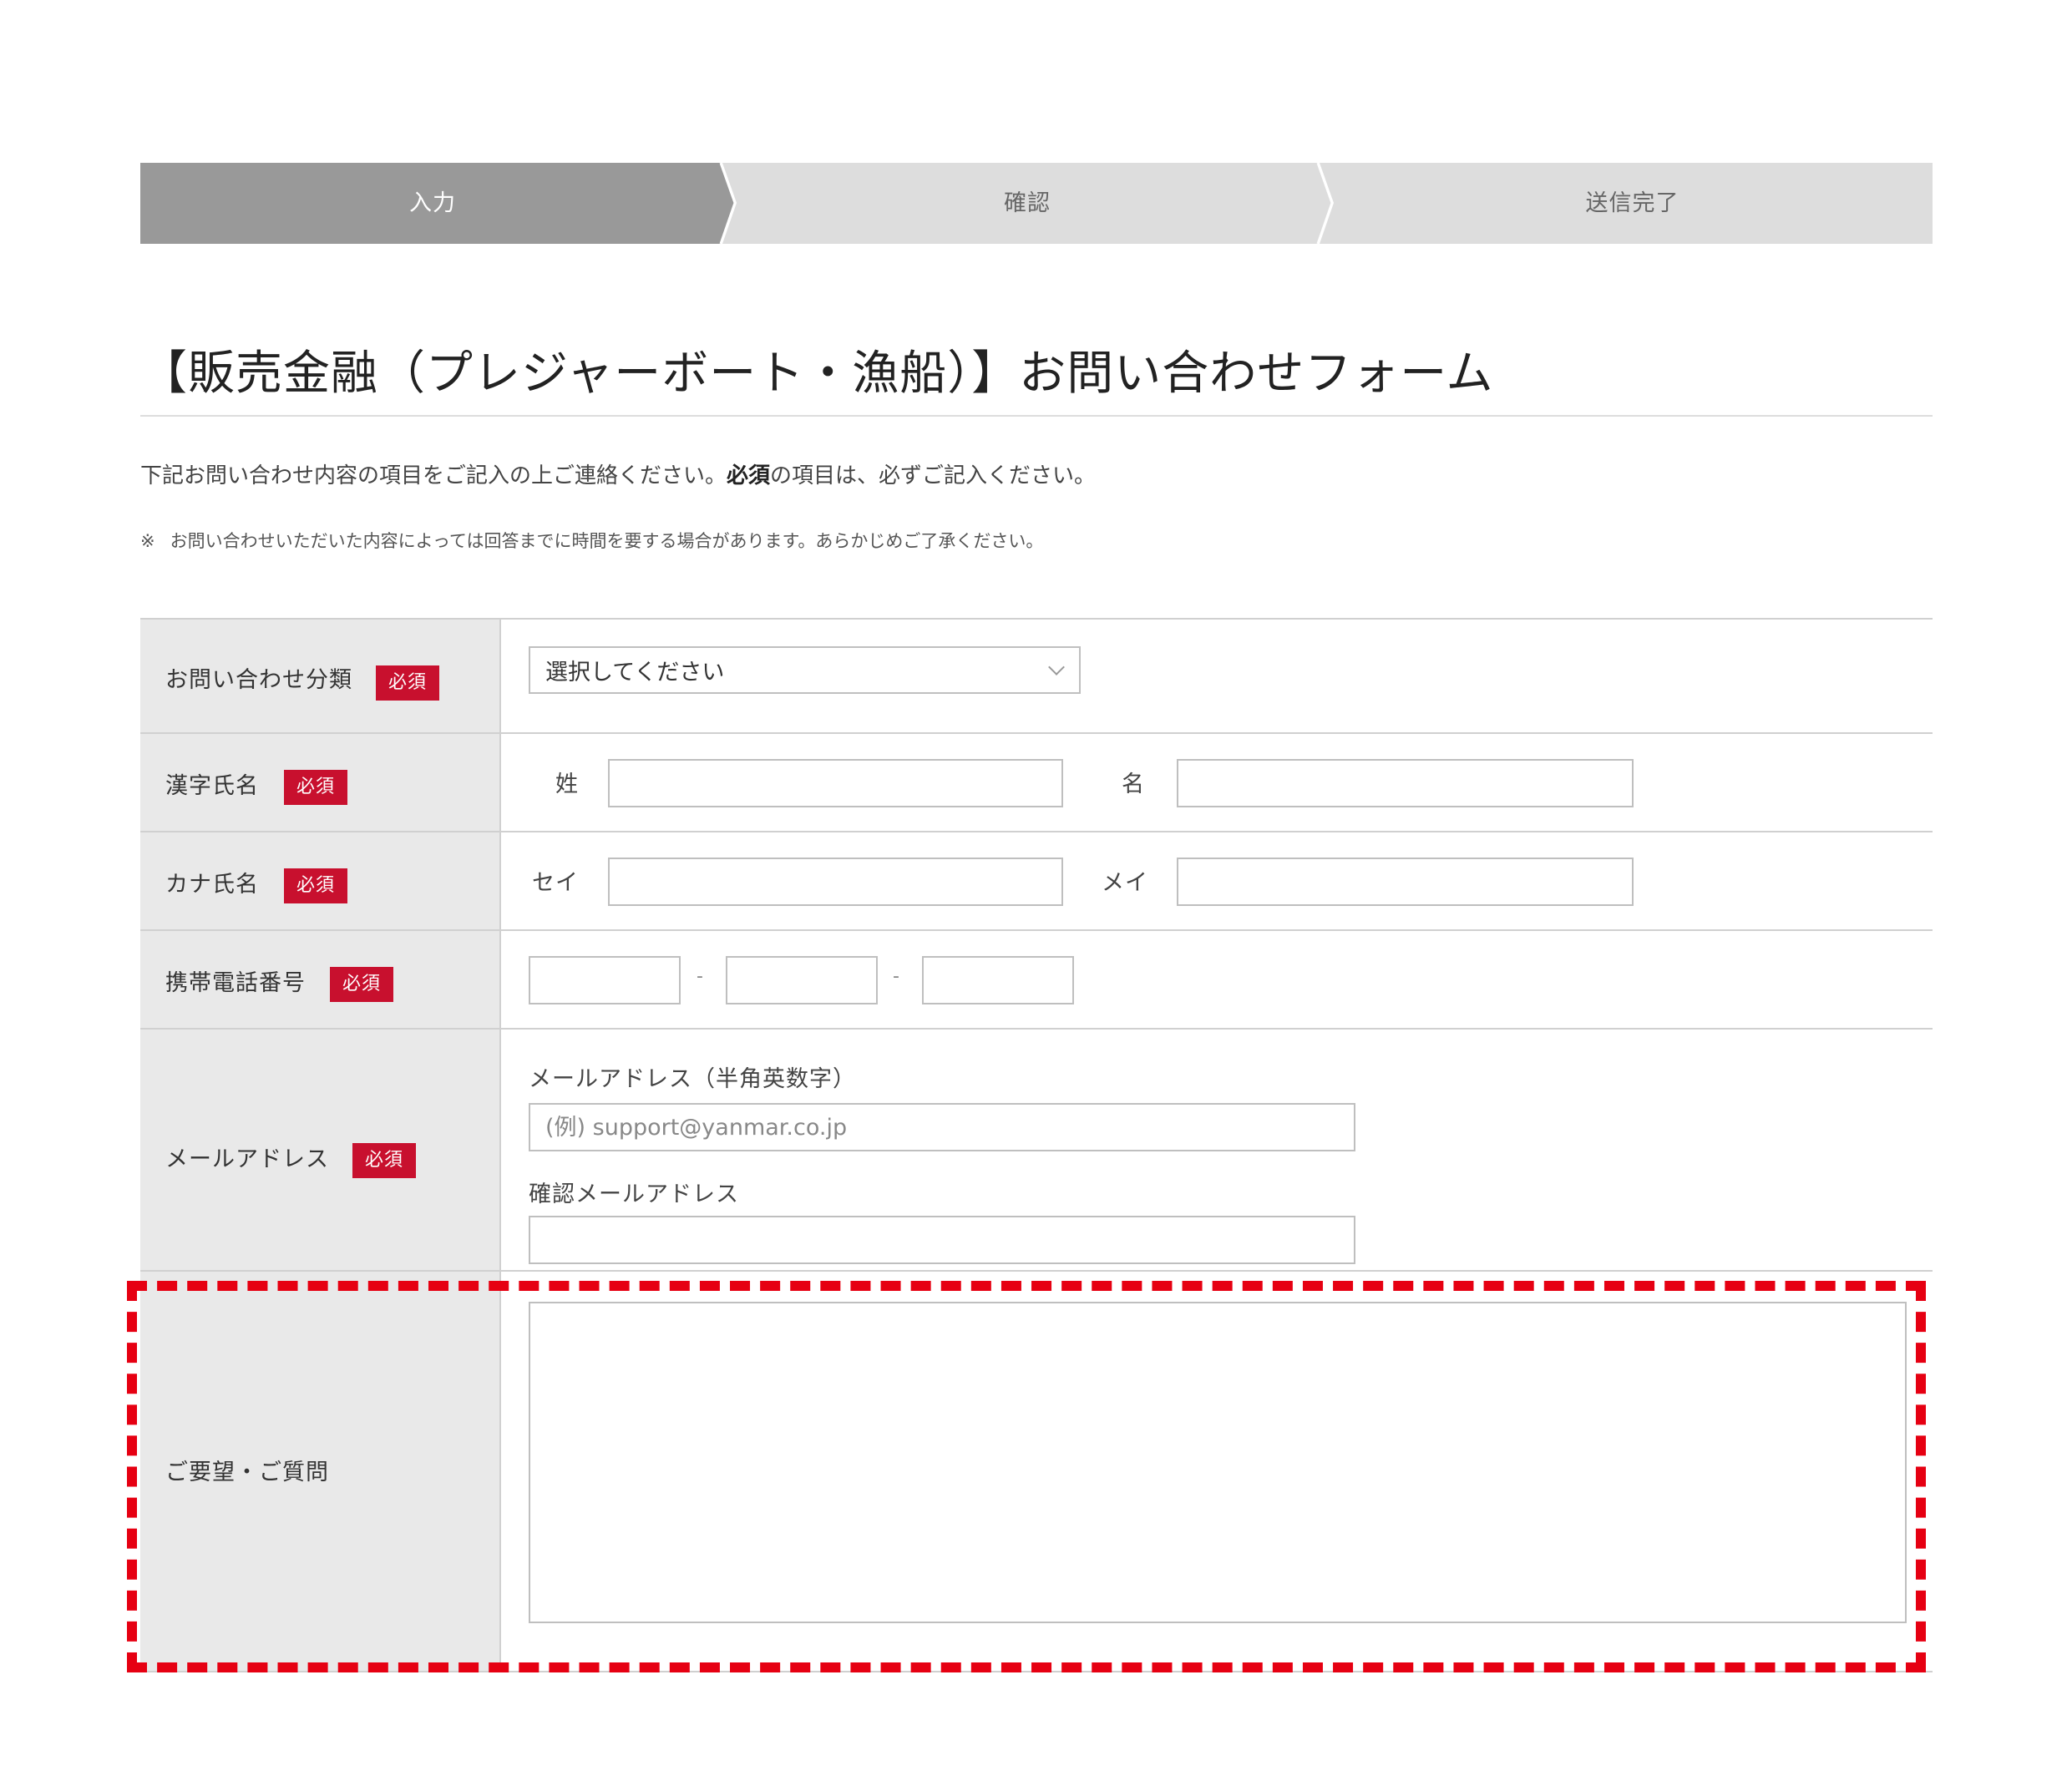  Describe the element at coordinates (805, 670) in the screenshot. I see `category-select: 選択してください` at that location.